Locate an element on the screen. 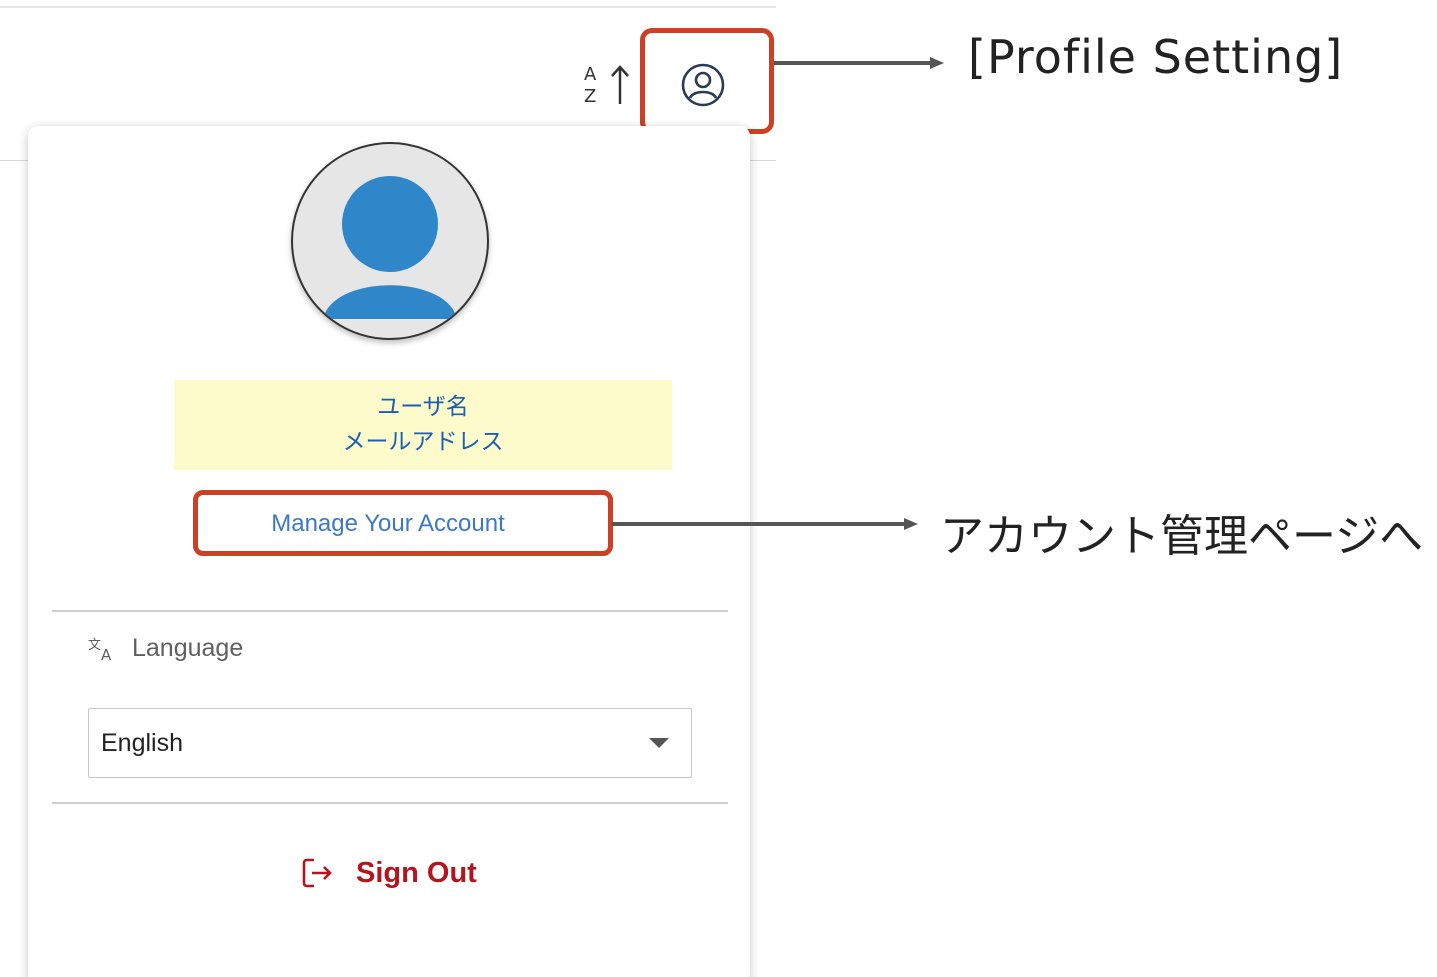 The height and width of the screenshot is (977, 1437). manage-account-highlight-box is located at coordinates (403, 523).